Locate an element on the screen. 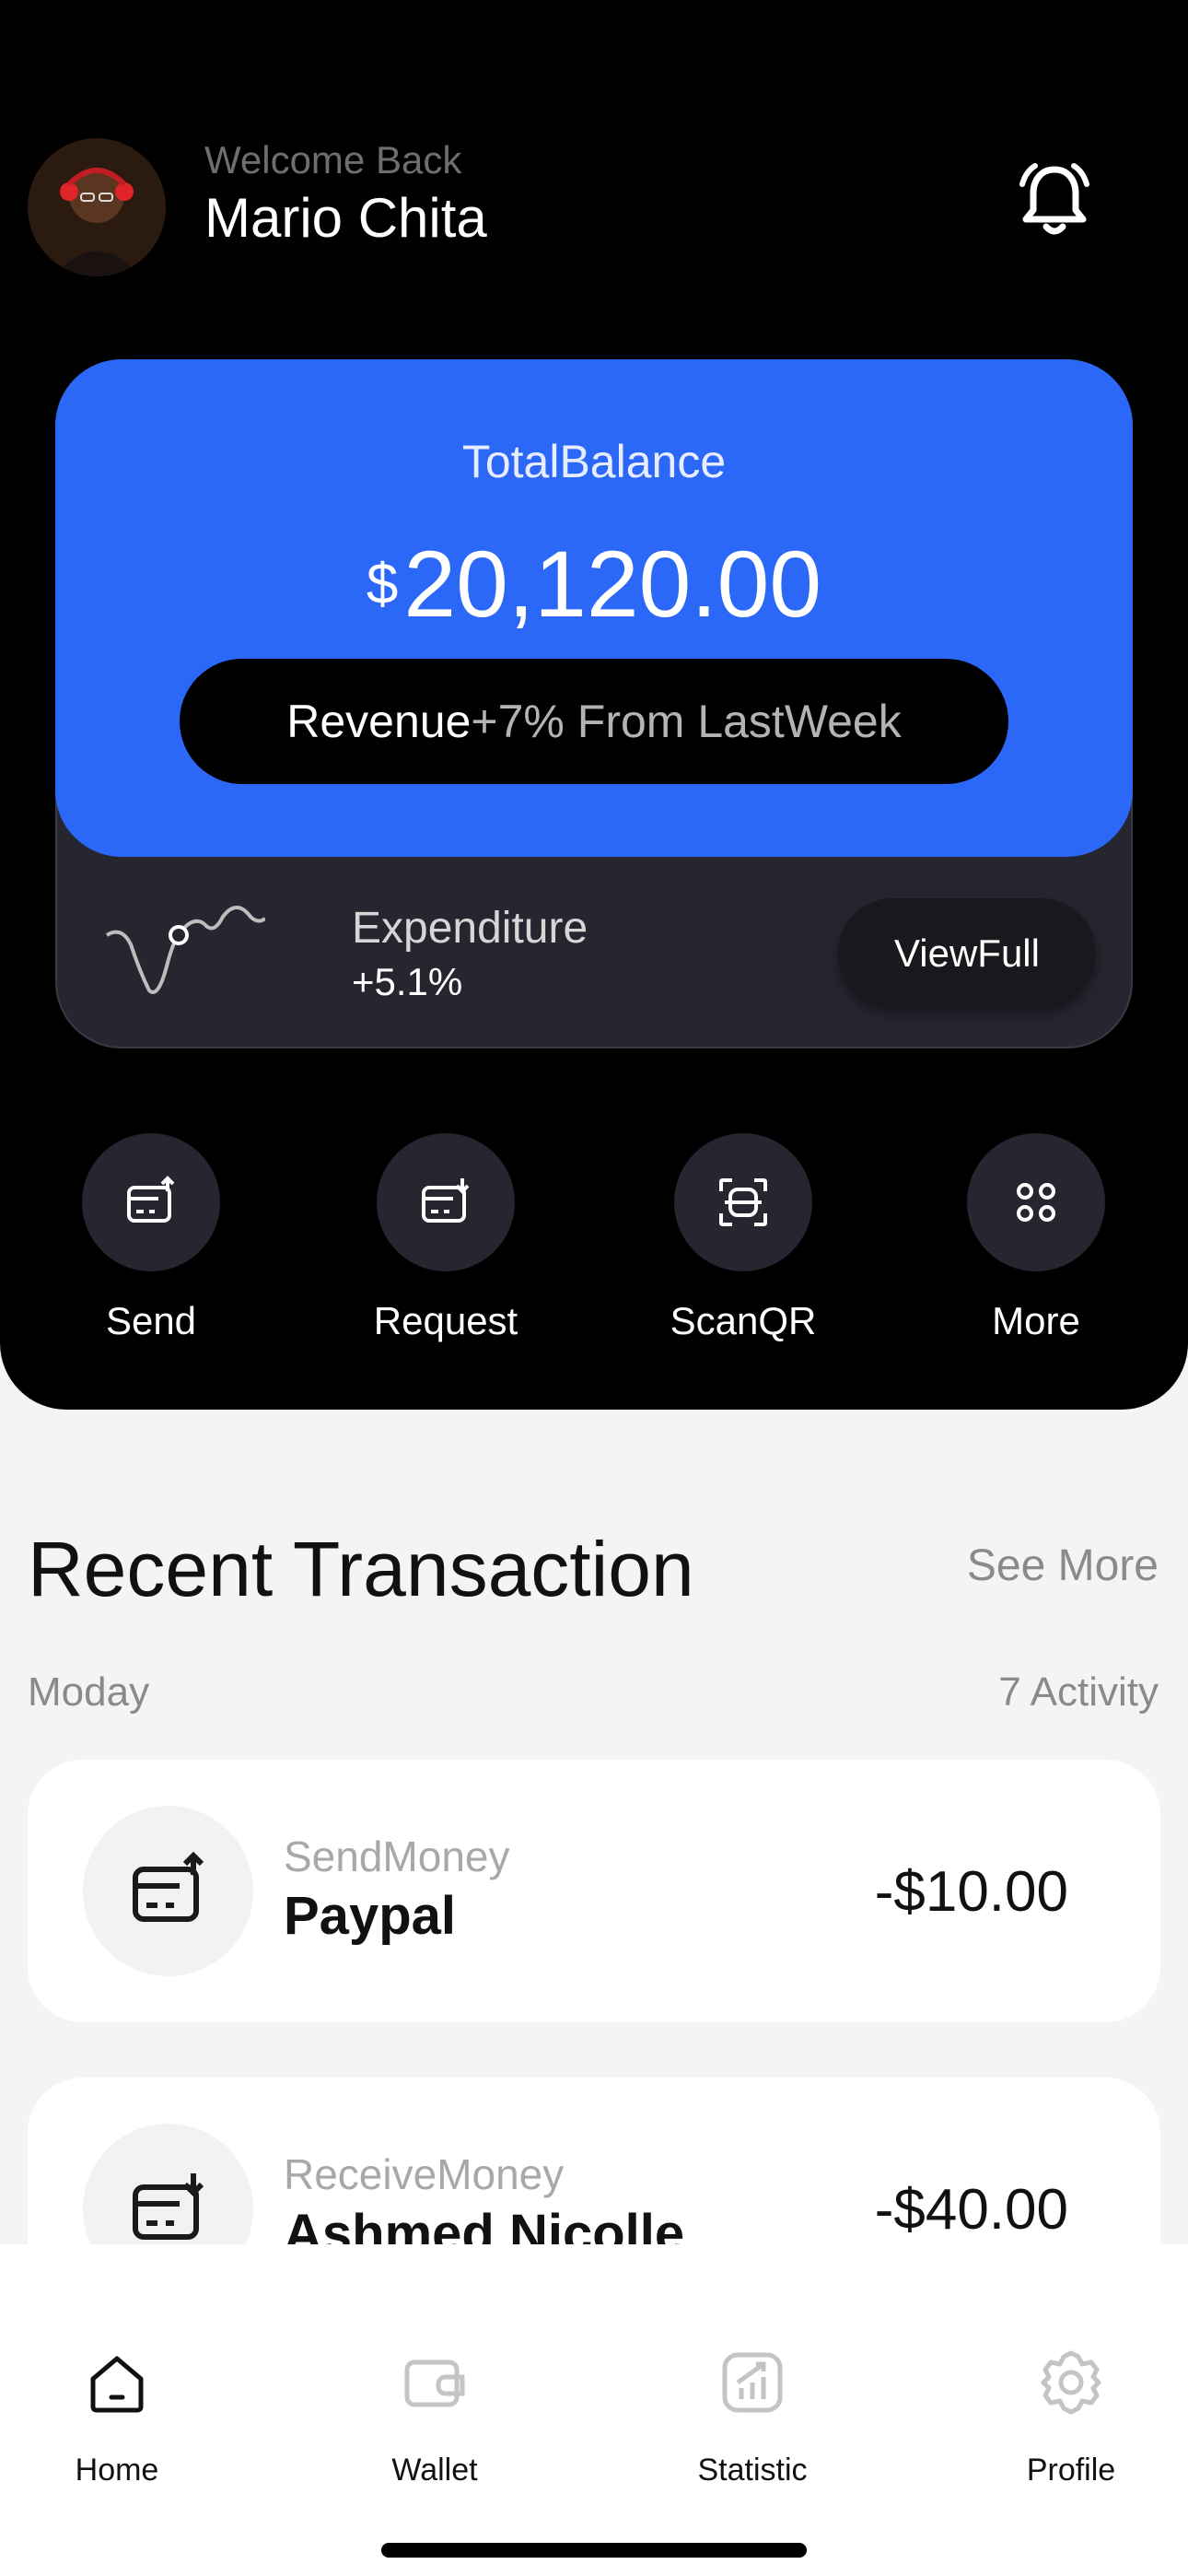  send-label: Send is located at coordinates (151, 1320).